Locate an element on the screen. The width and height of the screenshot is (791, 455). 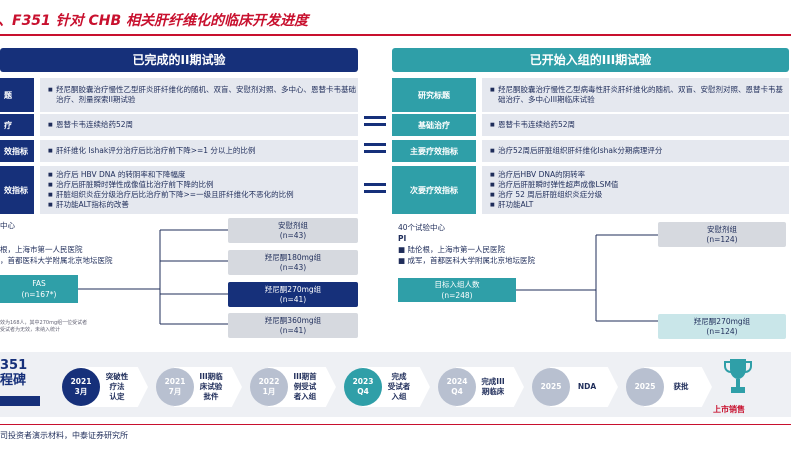
milestone-month: 3月 is located at coordinates (81, 391).